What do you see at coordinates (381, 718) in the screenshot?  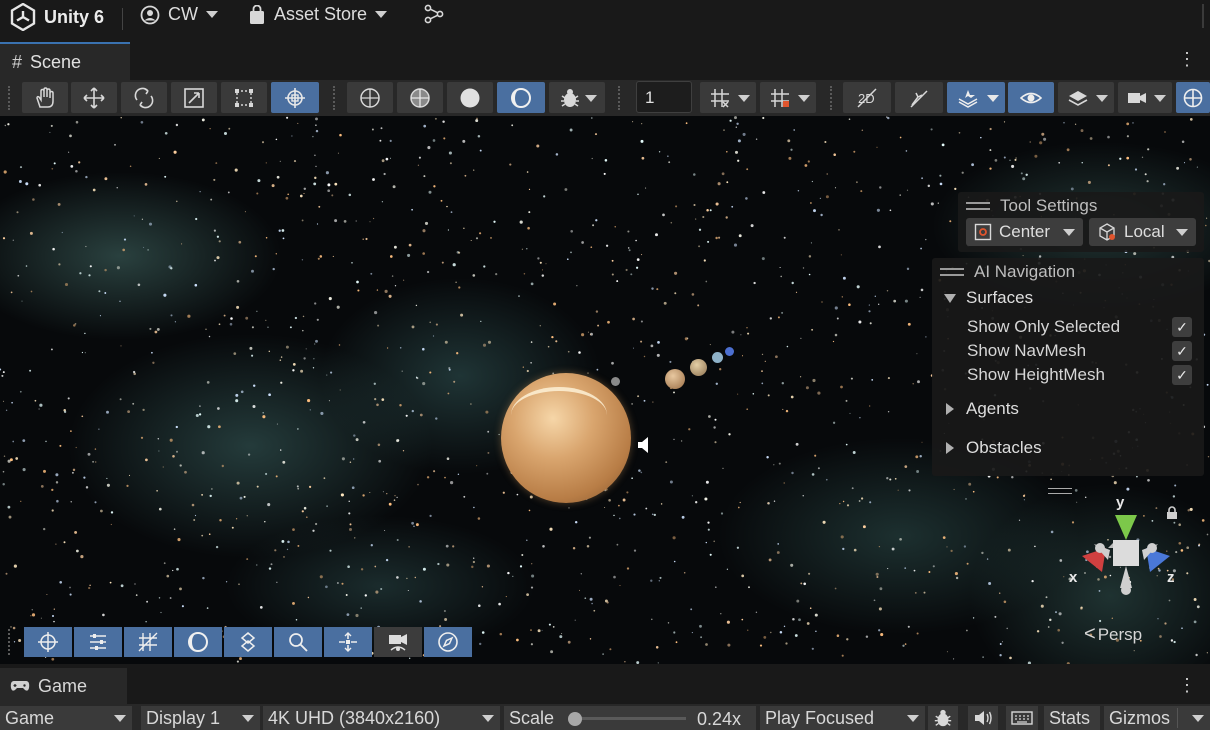 I see `resolution-dropdown: 4K UHD (3840x2160)` at bounding box center [381, 718].